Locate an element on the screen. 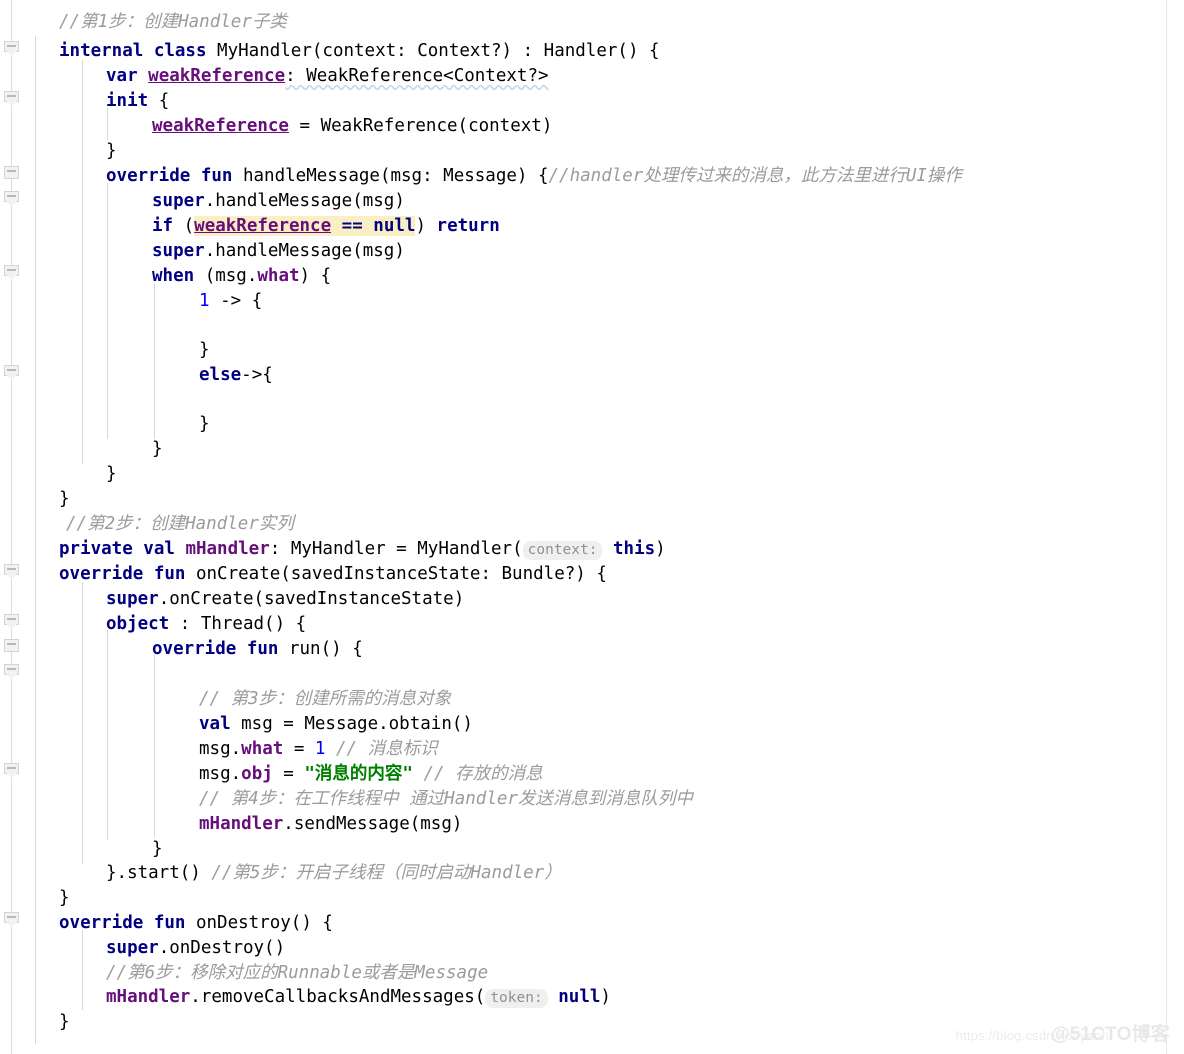  code-line: //第2步：创建Handler实列 is located at coordinates (147, 524).